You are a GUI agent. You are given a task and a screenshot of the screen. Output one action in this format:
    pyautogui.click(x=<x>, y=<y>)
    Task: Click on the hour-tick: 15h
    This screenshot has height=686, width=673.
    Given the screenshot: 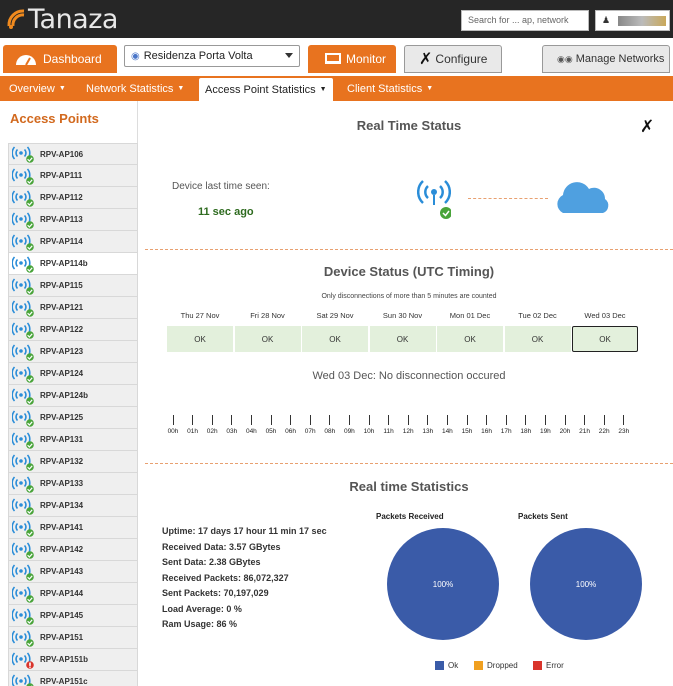 What is the action you would take?
    pyautogui.click(x=467, y=425)
    